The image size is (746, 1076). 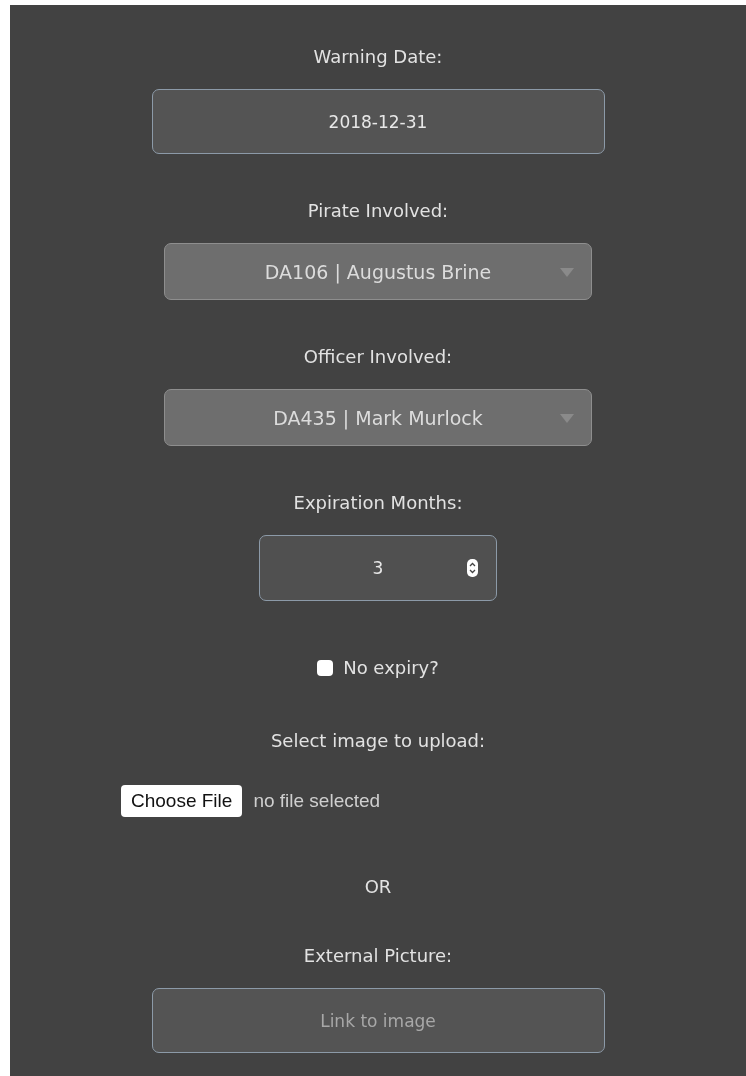 I want to click on select-dropdown: DA435 | Mark Murlock, so click(x=378, y=417).